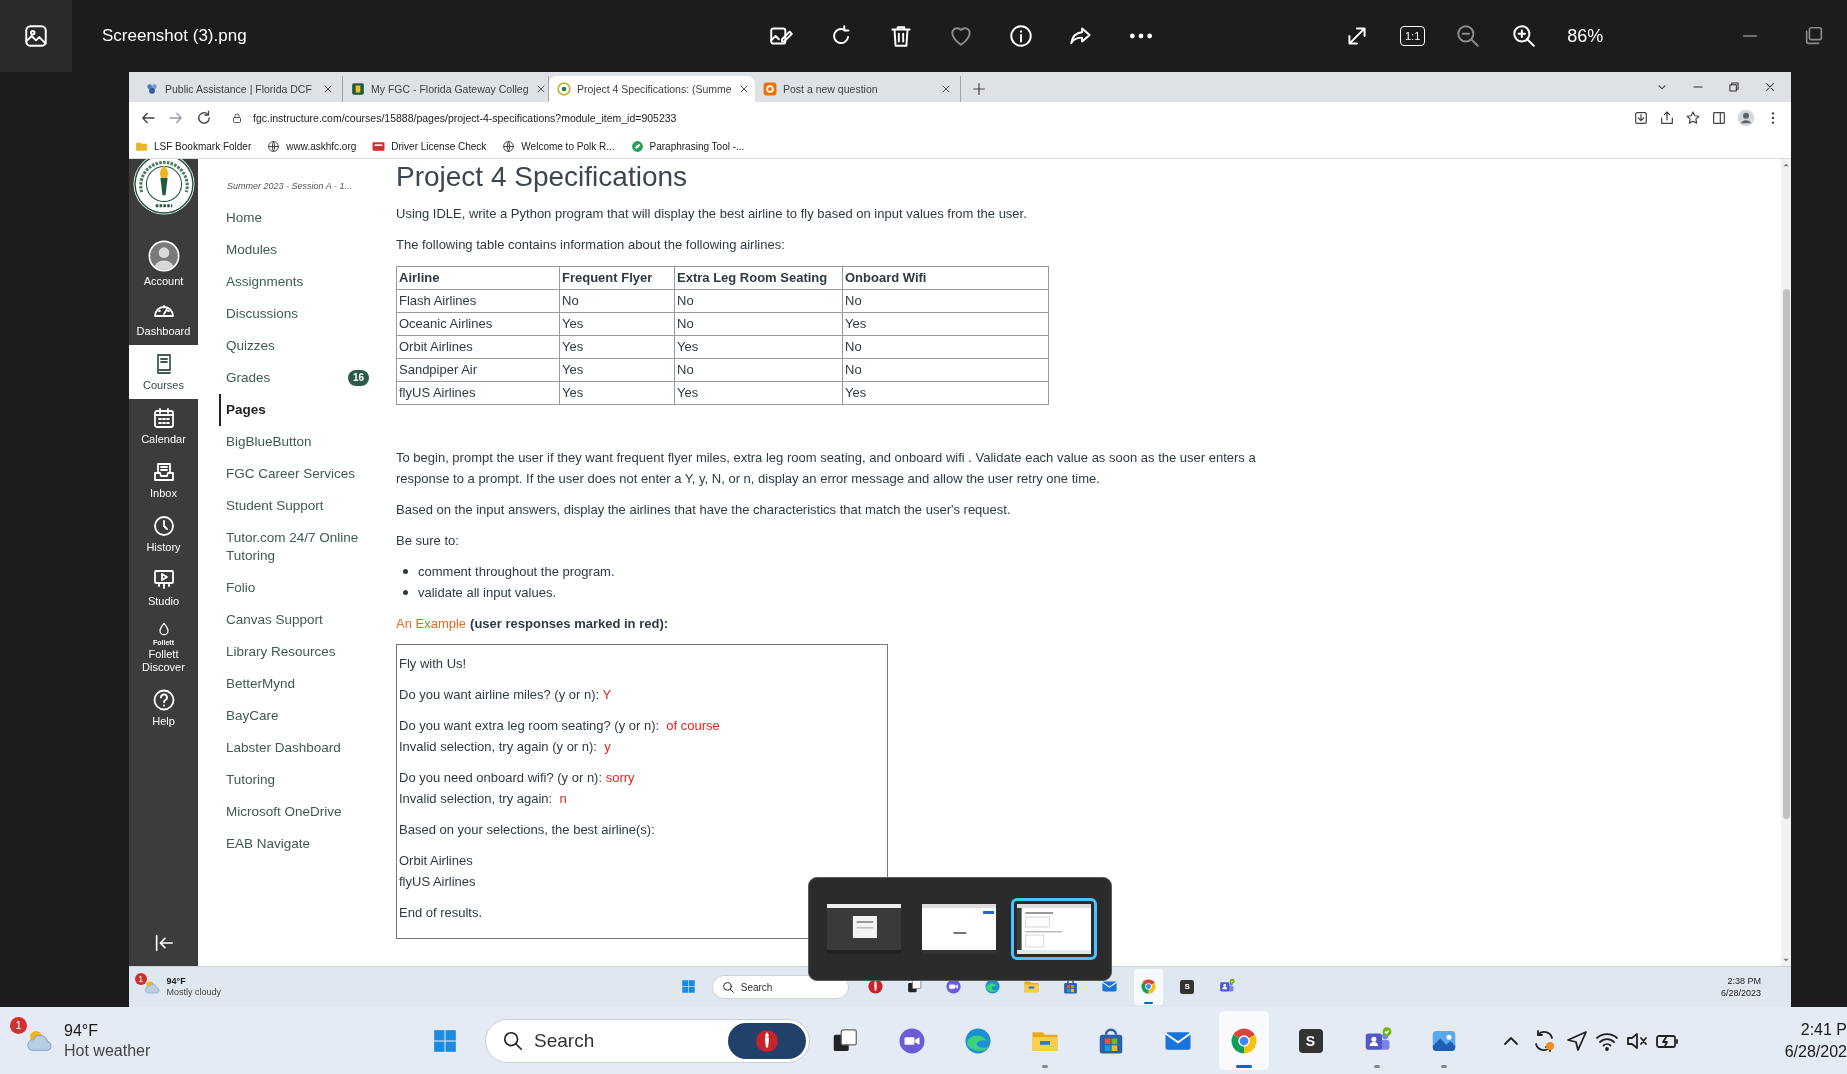 This screenshot has height=1074, width=1847. What do you see at coordinates (294, 652) in the screenshot?
I see `course-nav-link: Library Resources` at bounding box center [294, 652].